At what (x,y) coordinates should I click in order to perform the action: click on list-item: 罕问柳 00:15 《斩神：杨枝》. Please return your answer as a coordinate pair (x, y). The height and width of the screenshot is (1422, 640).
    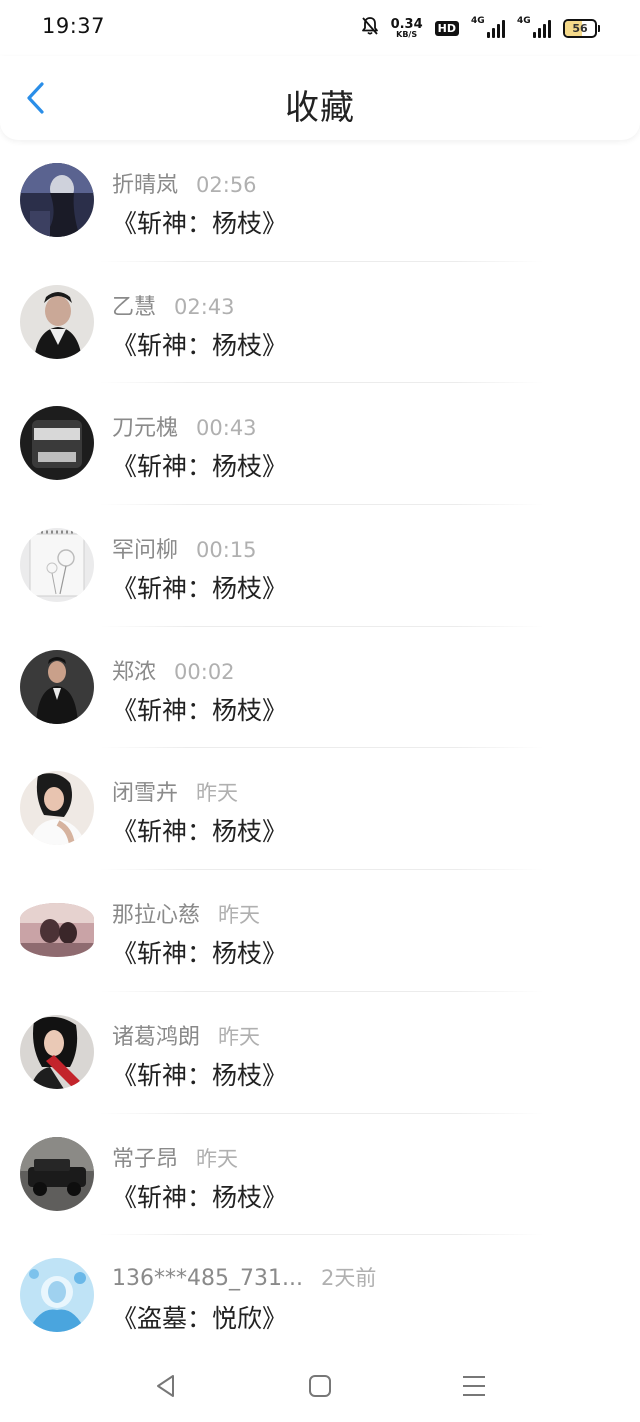
    Looking at the image, I should click on (320, 566).